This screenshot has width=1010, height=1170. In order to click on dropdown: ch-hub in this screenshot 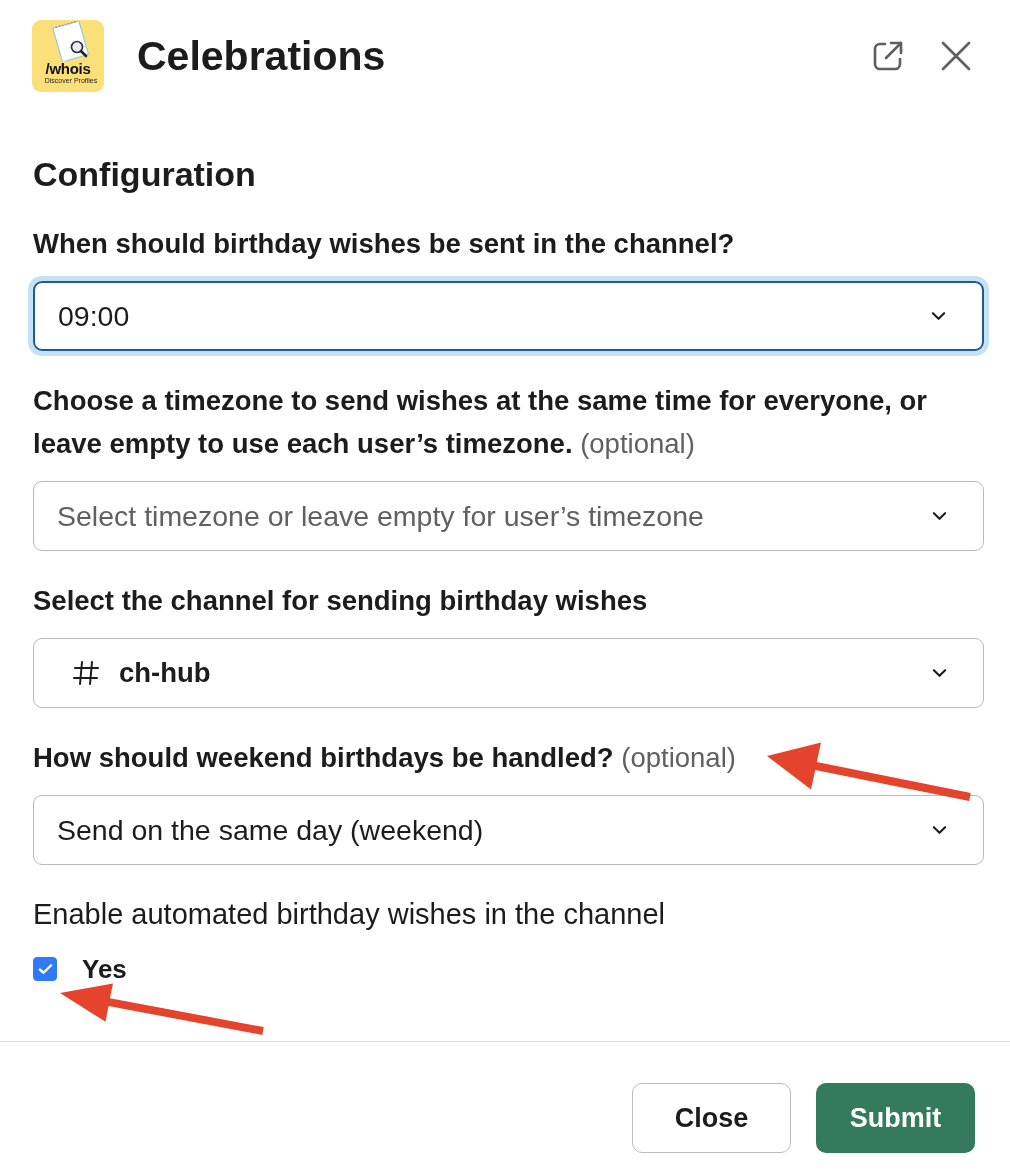, I will do `click(508, 673)`.